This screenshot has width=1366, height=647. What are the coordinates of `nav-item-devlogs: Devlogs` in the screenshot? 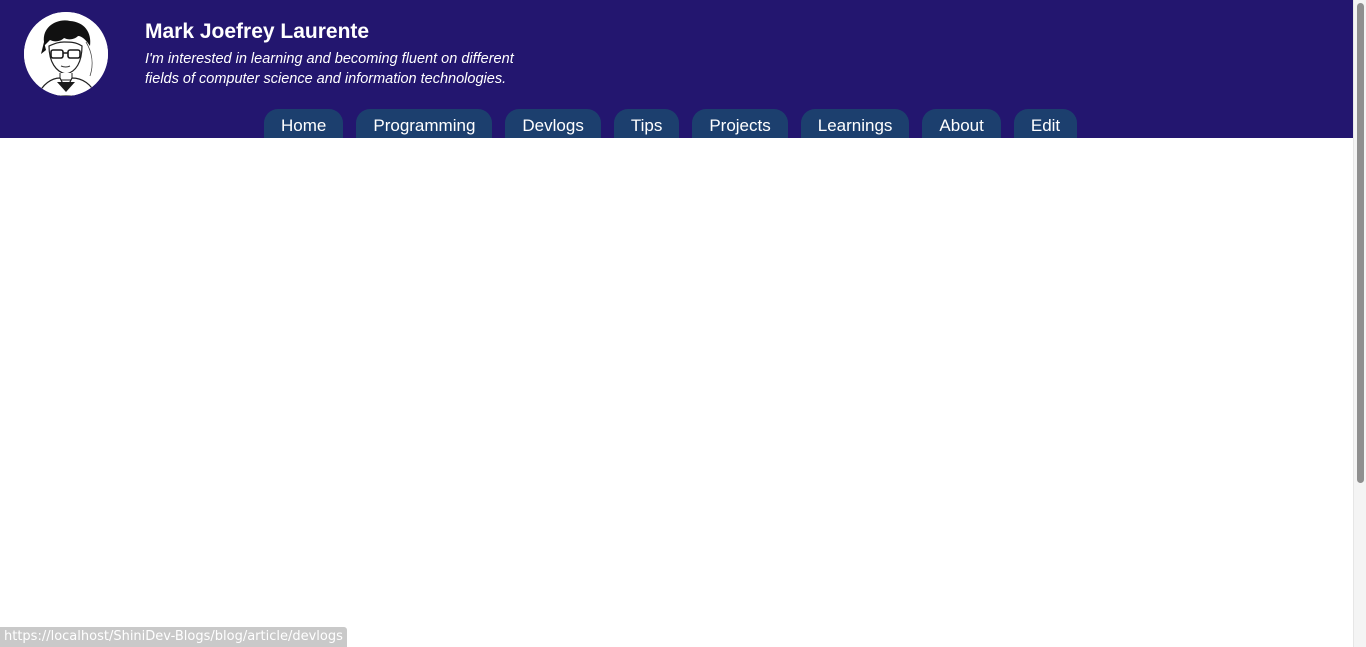 It's located at (553, 123).